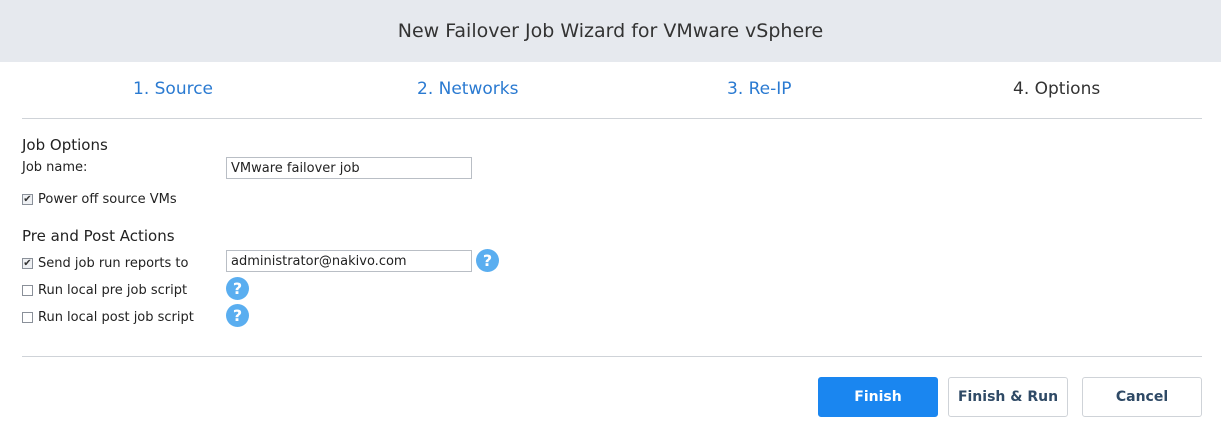 Image resolution: width=1221 pixels, height=436 pixels. I want to click on pre-script-checkbox-row: Run local pre job script, so click(104, 290).